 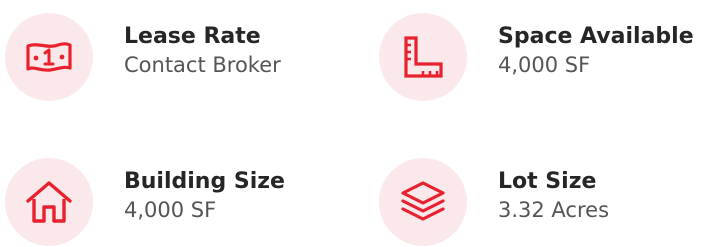 I want to click on space-available-icon-badge, so click(x=423, y=57).